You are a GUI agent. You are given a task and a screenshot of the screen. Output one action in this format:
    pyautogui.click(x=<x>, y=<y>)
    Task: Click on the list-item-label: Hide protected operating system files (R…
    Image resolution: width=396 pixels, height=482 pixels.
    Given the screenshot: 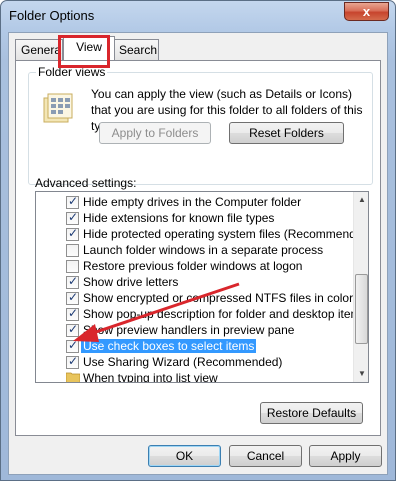 What is the action you would take?
    pyautogui.click(x=226, y=234)
    